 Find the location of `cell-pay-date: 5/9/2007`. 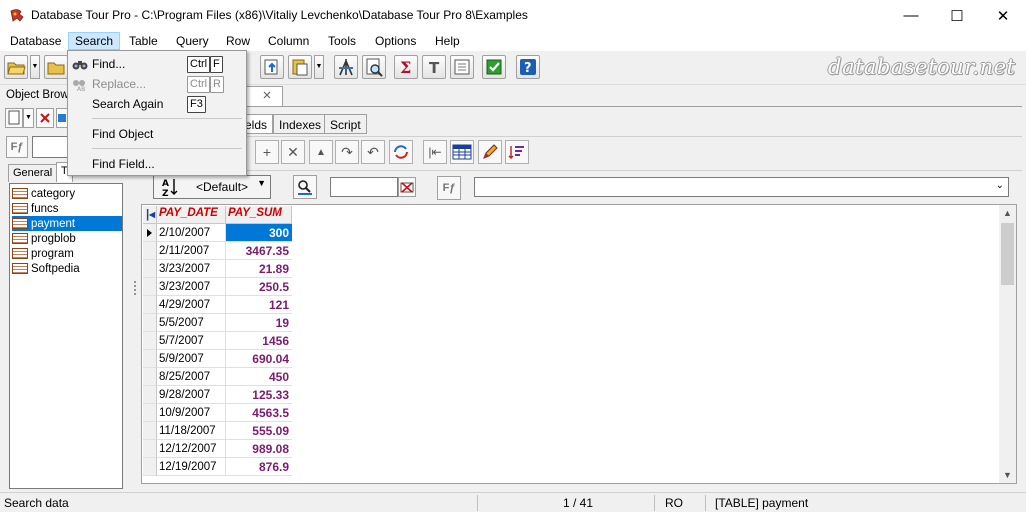

cell-pay-date: 5/9/2007 is located at coordinates (191, 359).